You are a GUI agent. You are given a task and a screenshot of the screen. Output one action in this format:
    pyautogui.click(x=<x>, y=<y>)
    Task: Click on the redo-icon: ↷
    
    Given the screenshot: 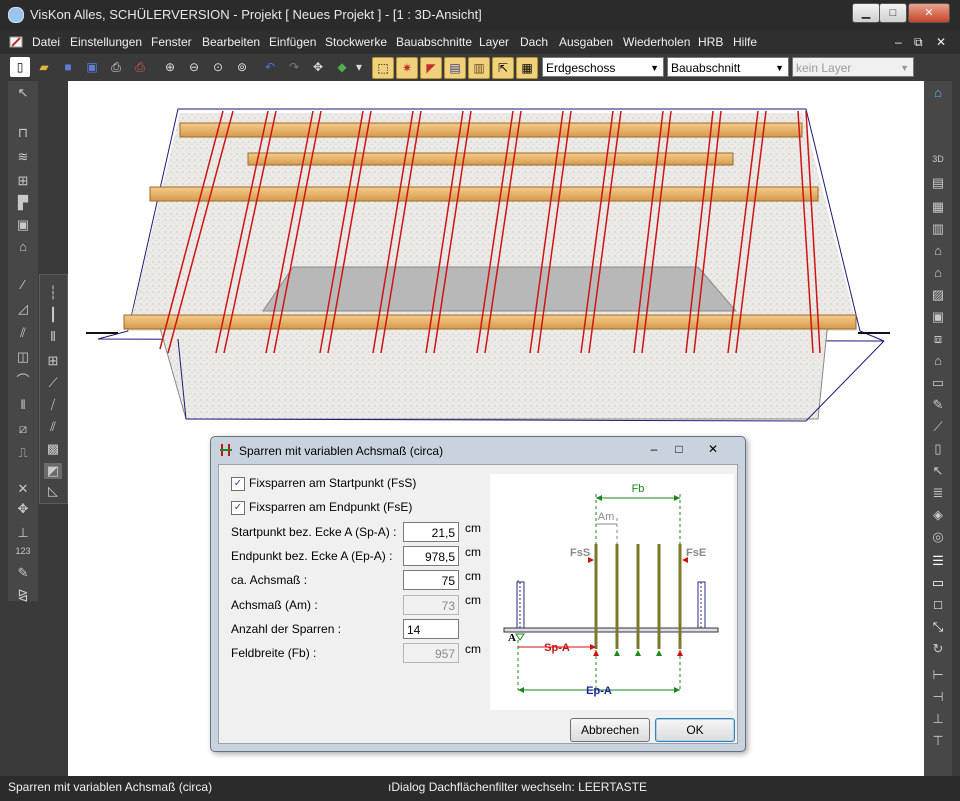 What is the action you would take?
    pyautogui.click(x=294, y=67)
    